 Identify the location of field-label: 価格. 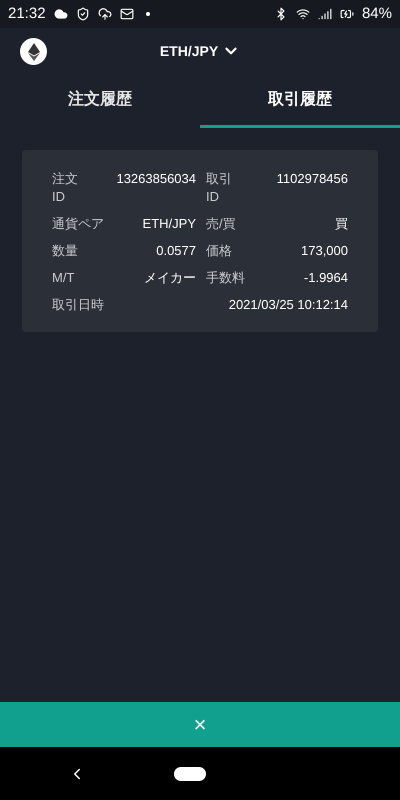
(219, 251).